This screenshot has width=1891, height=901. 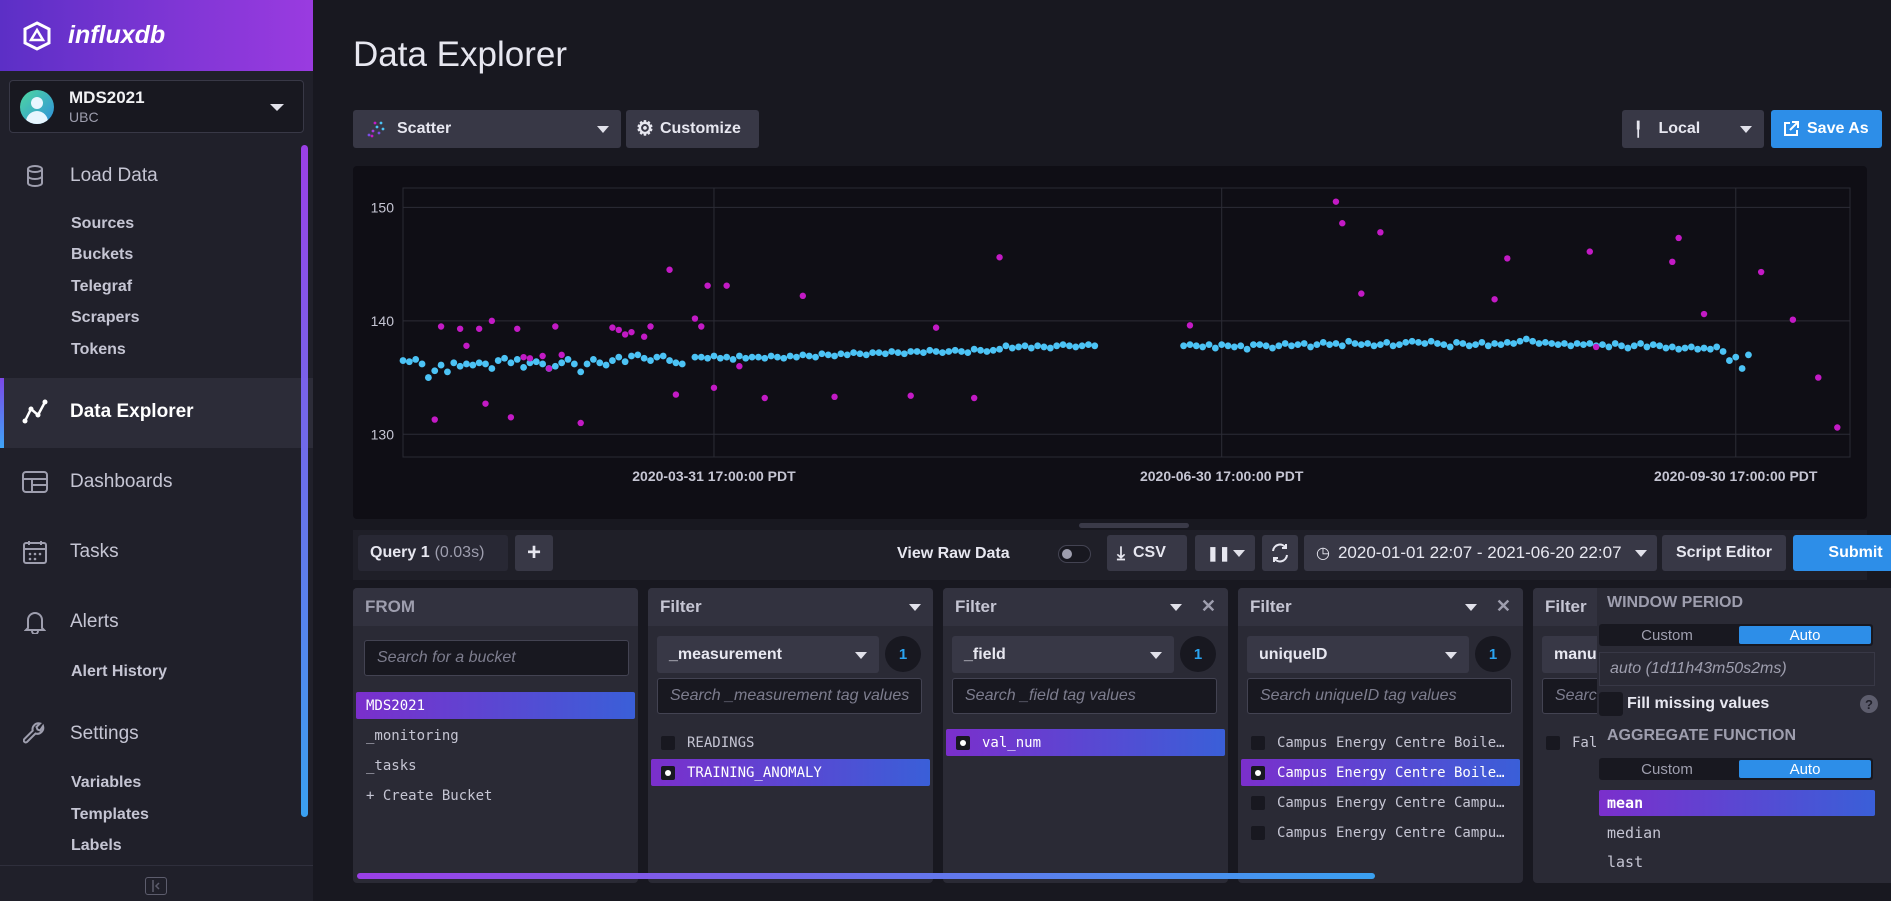 I want to click on aggregate-custom: Custom, so click(x=1667, y=769).